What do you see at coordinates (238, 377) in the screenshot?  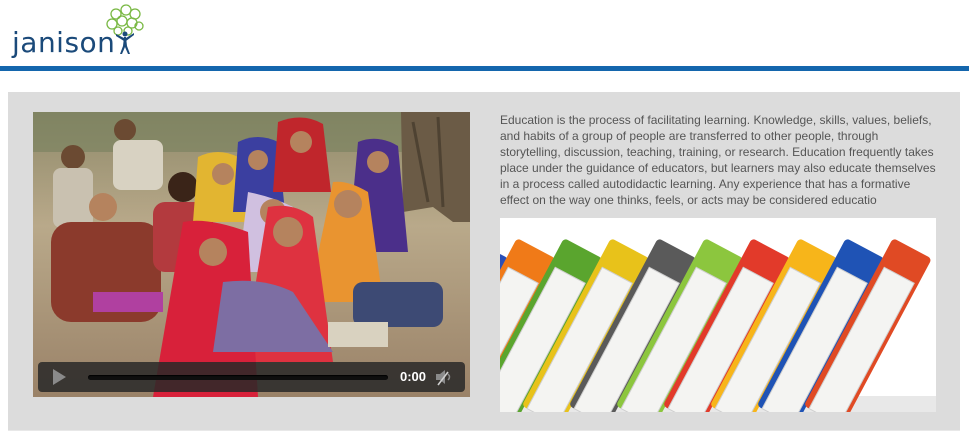 I see `seek-bar` at bounding box center [238, 377].